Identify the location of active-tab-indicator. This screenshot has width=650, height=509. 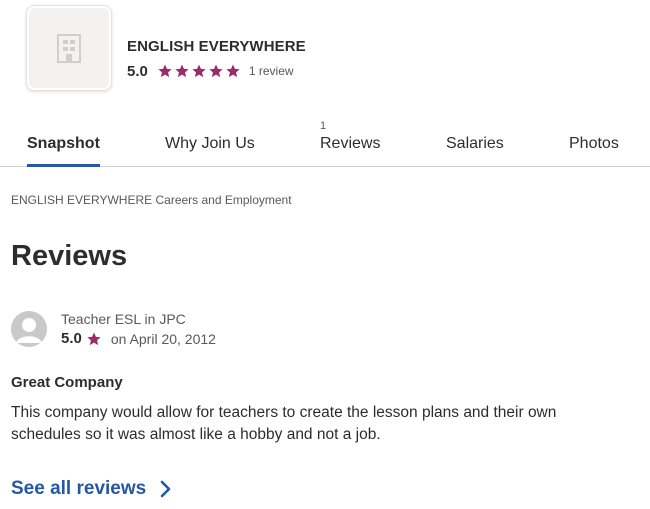
(63, 165).